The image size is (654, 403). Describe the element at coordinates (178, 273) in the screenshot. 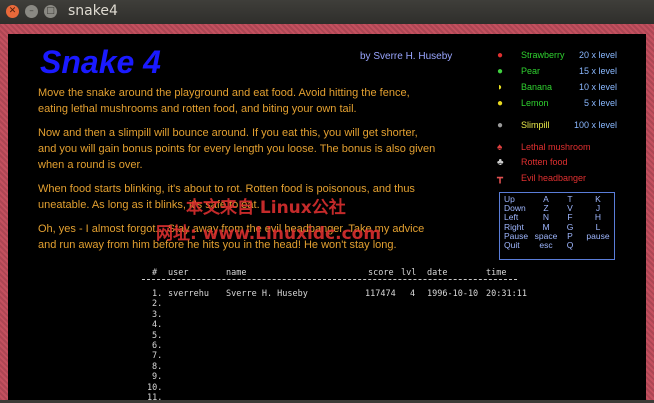

I see `hs-header-user: user` at that location.